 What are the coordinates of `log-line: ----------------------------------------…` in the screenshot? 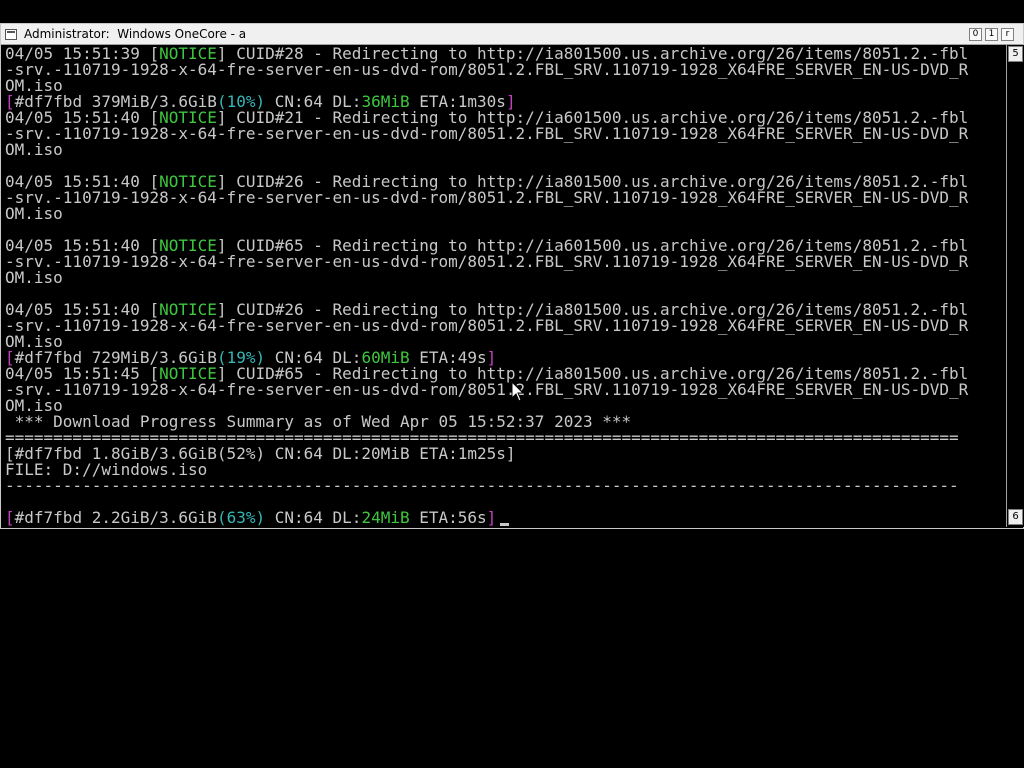 It's located at (504, 486).